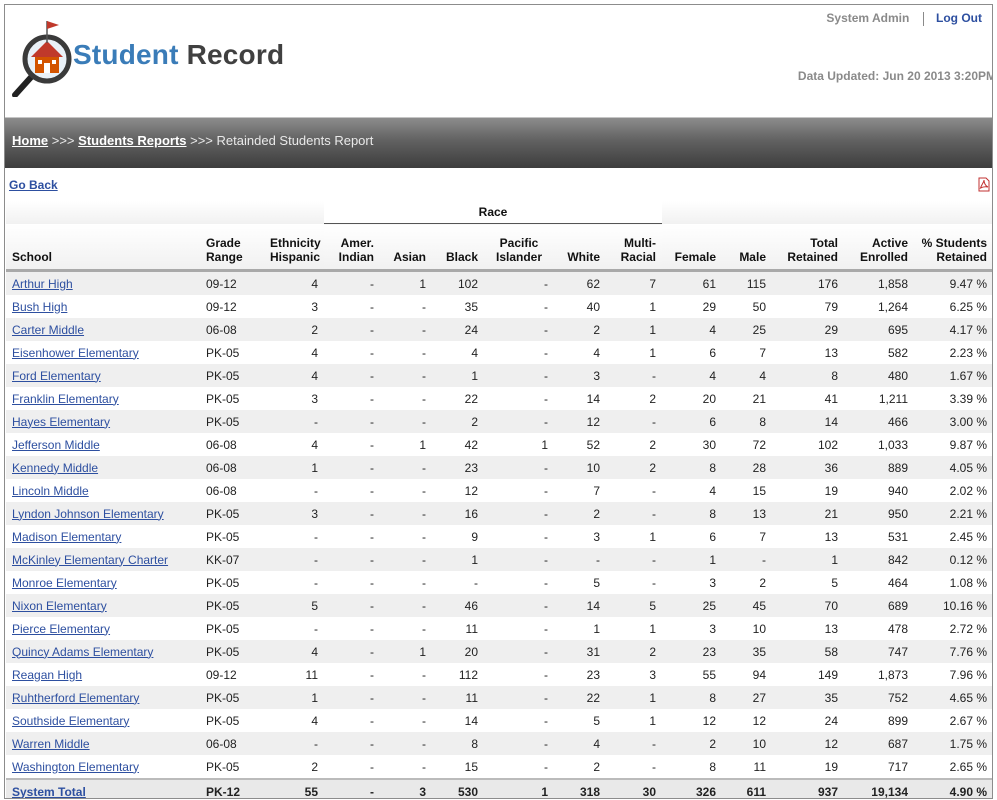  I want to click on table-cell: 22, so click(458, 398).